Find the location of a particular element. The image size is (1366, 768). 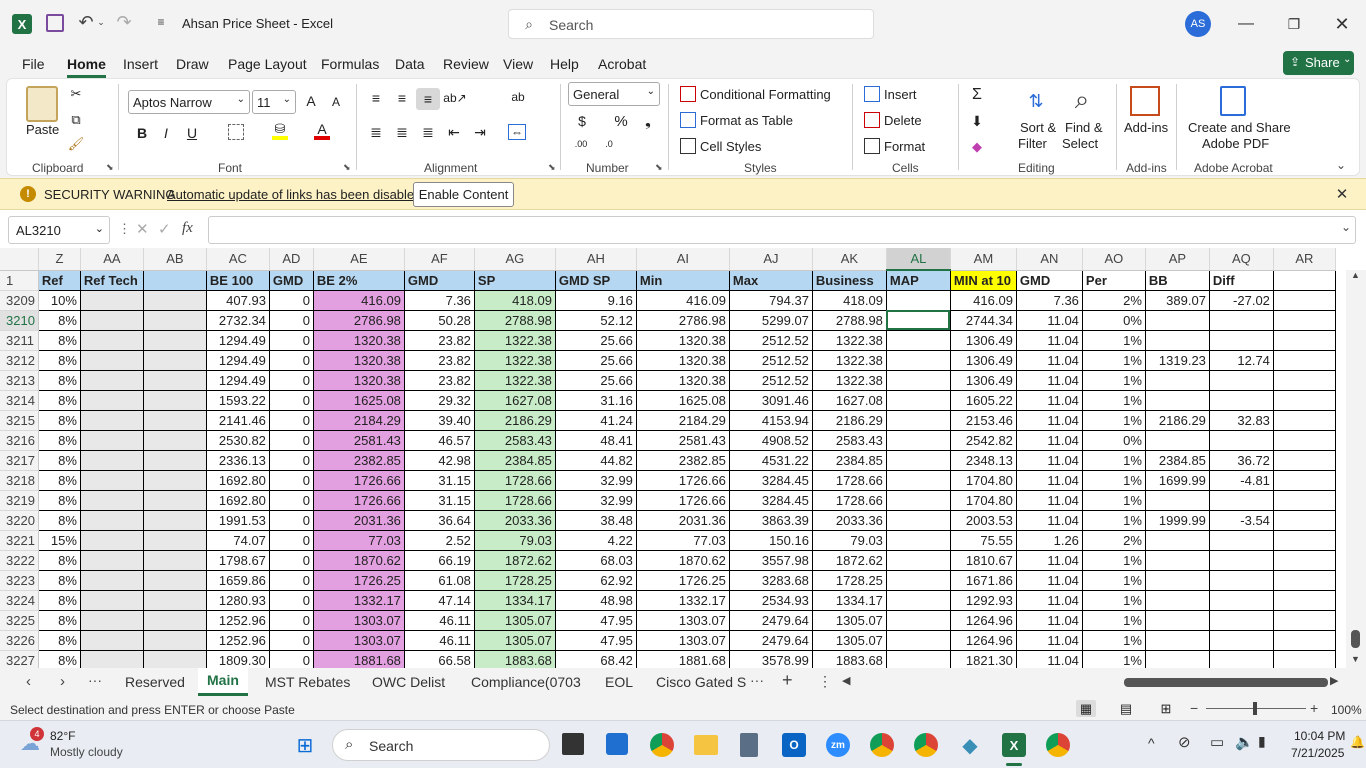

normal-view-icon: ▦ is located at coordinates (1086, 708).